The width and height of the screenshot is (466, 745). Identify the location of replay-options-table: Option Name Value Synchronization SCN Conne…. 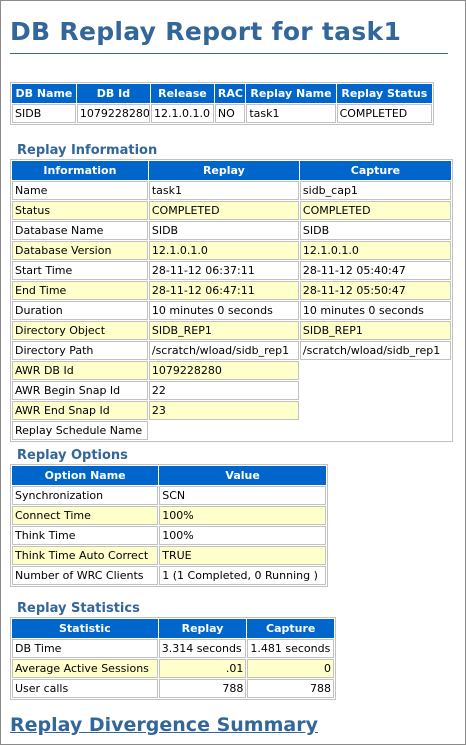
(169, 525).